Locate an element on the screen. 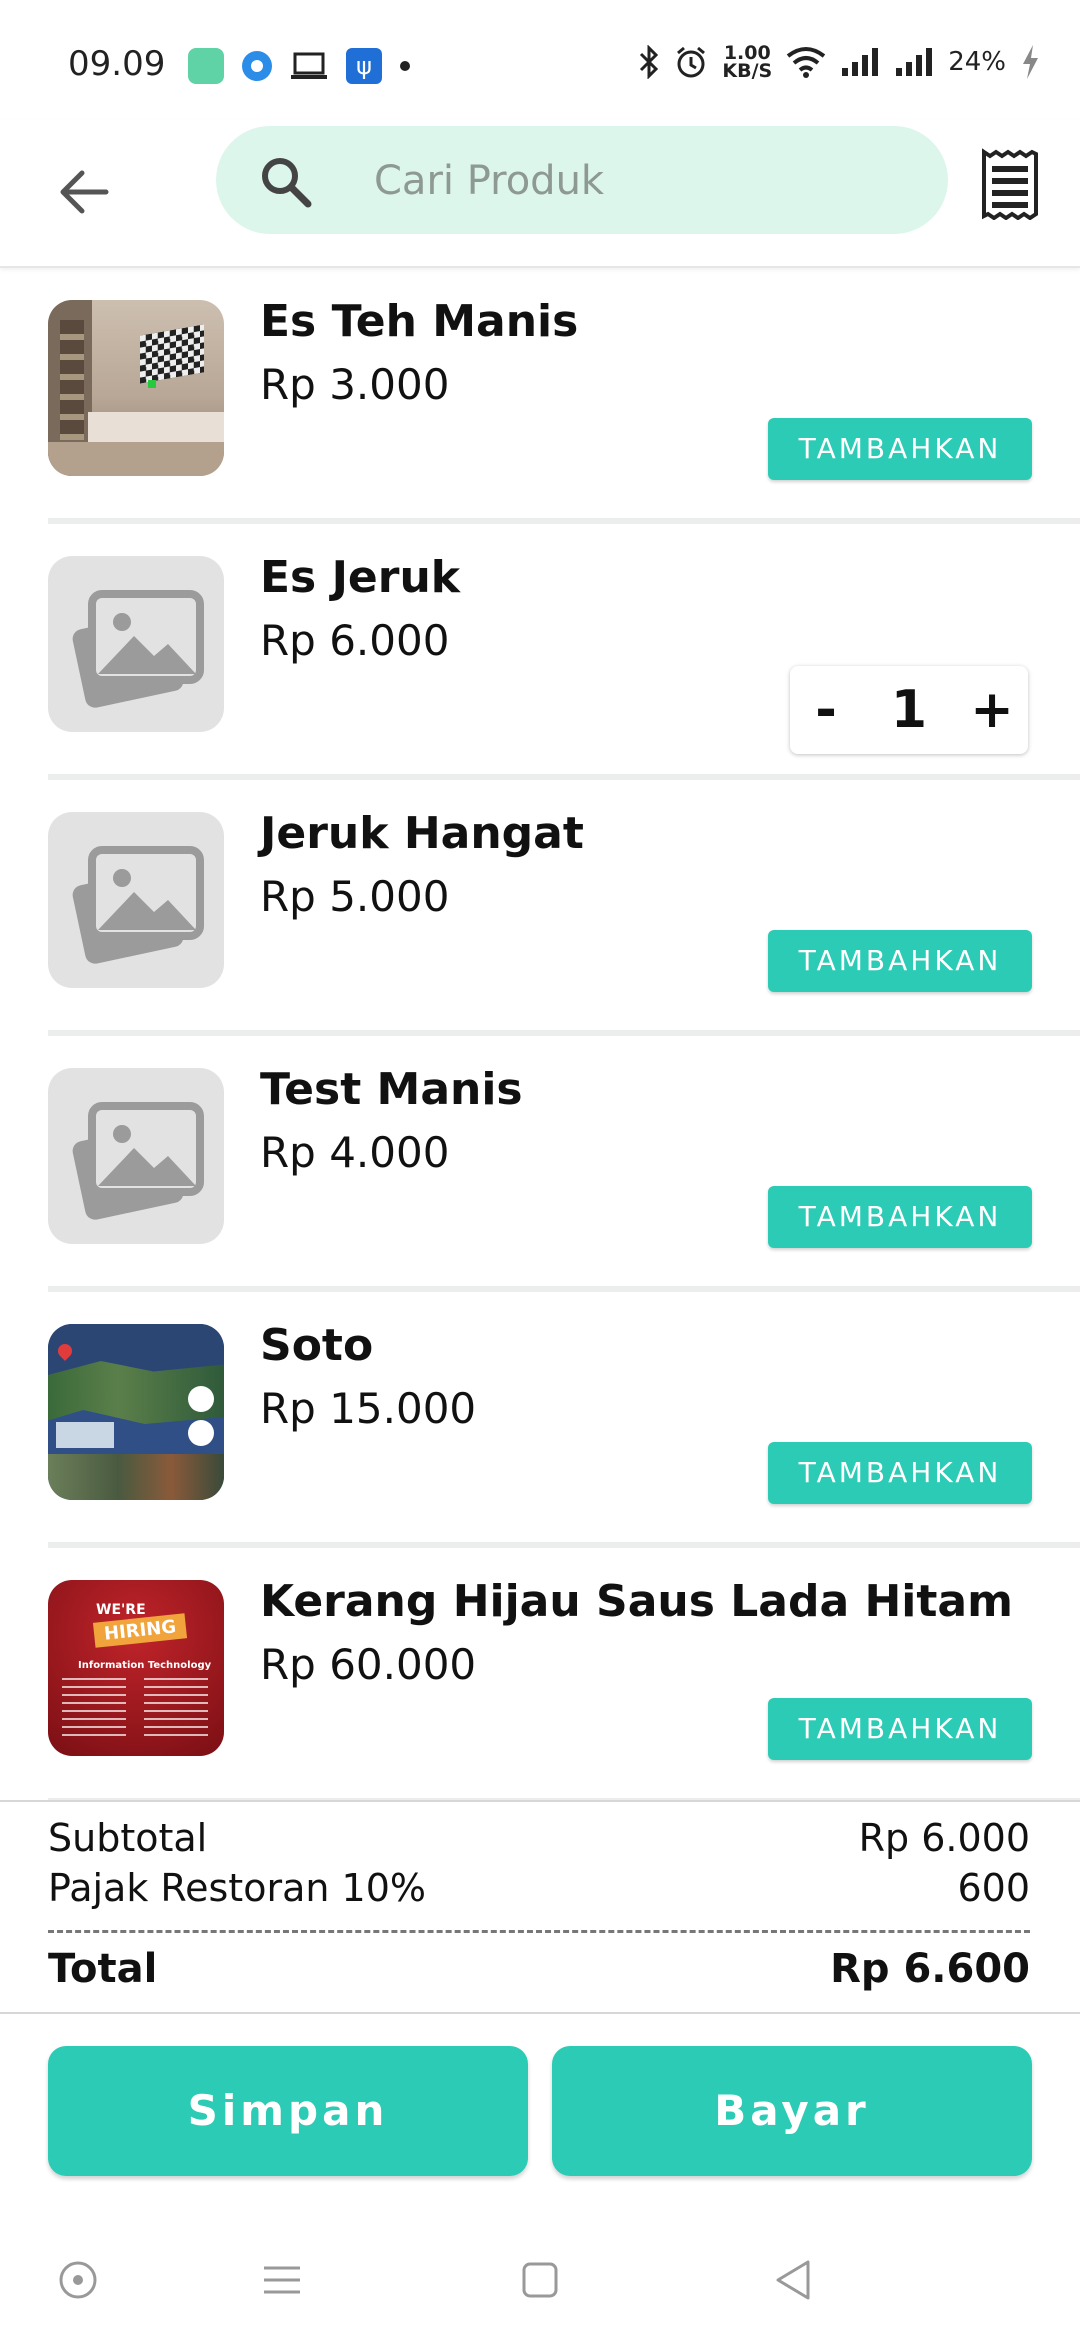  tax-row: Pajak Restoran 10% 600 is located at coordinates (539, 1888).